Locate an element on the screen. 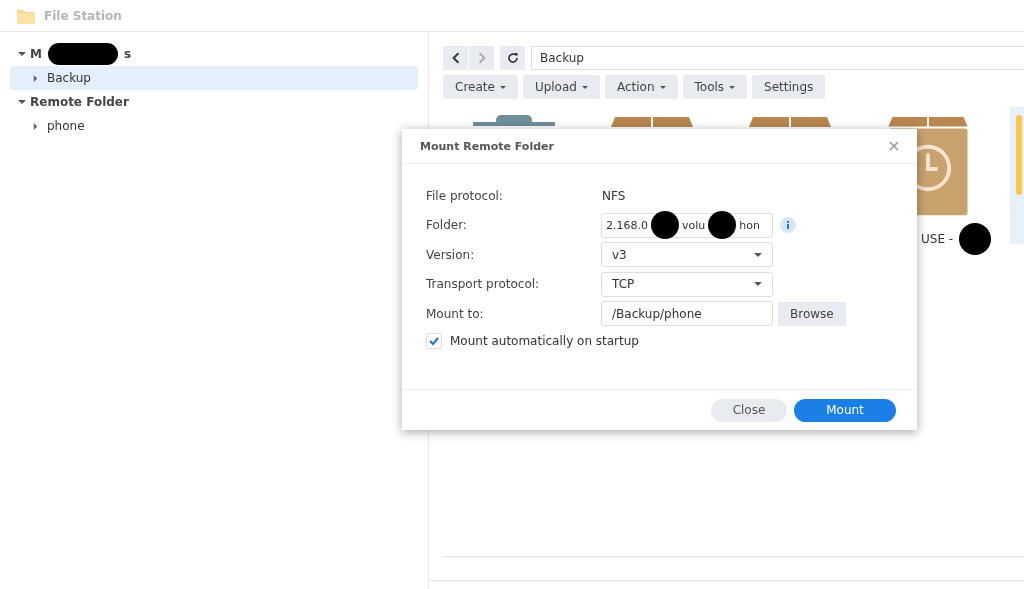 This screenshot has height=589, width=1024. window-title: File Station is located at coordinates (83, 15).